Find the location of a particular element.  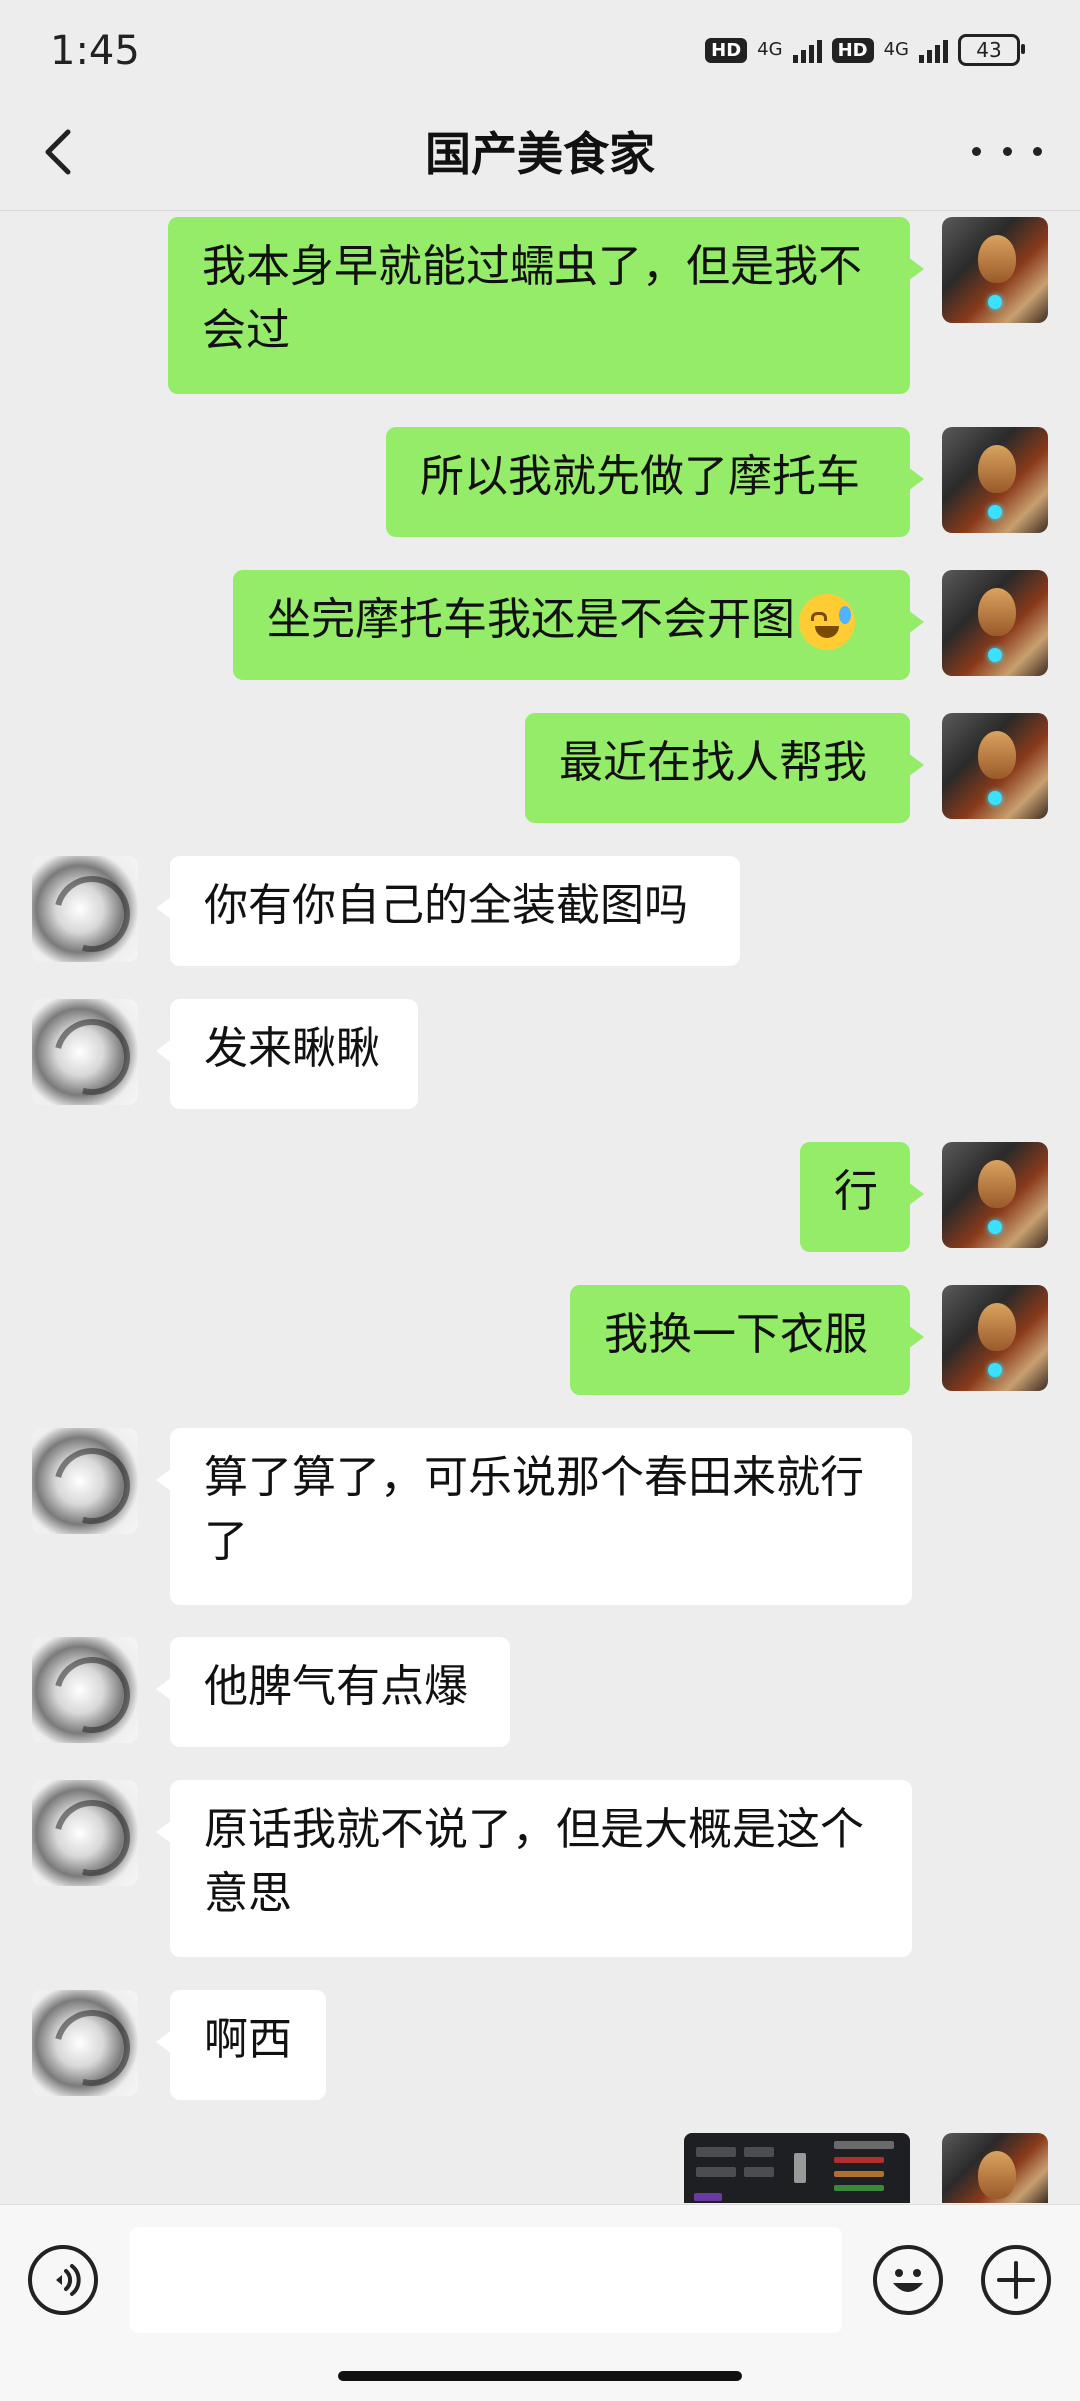

network-indicator-2: 4G is located at coordinates (896, 50).